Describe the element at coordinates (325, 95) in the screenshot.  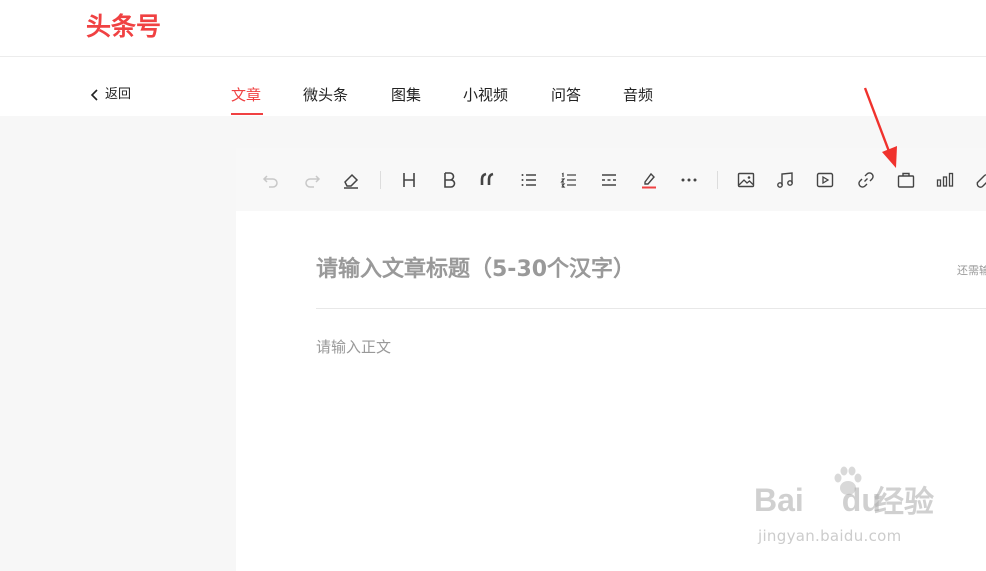
I see `tab-micro-headline: 微头条` at that location.